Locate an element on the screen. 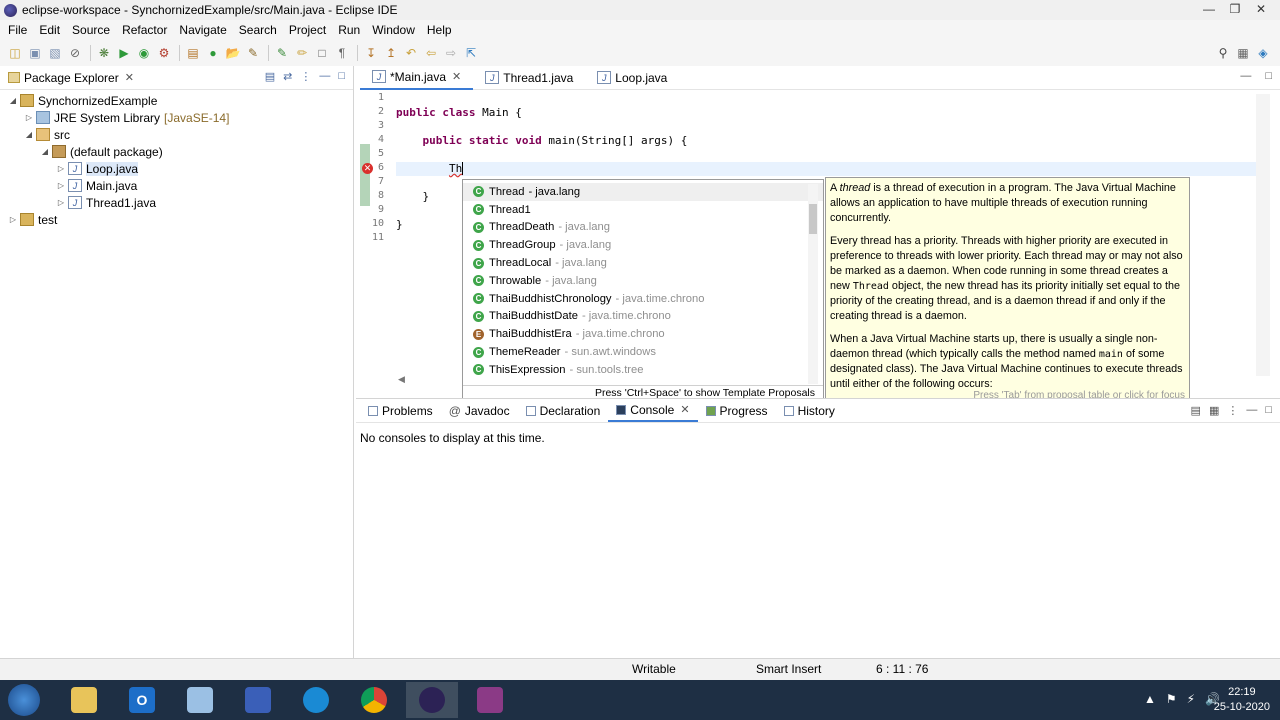 This screenshot has width=1280, height=720. proposal-item: C ThreadDeath - java.lang is located at coordinates (643, 228).